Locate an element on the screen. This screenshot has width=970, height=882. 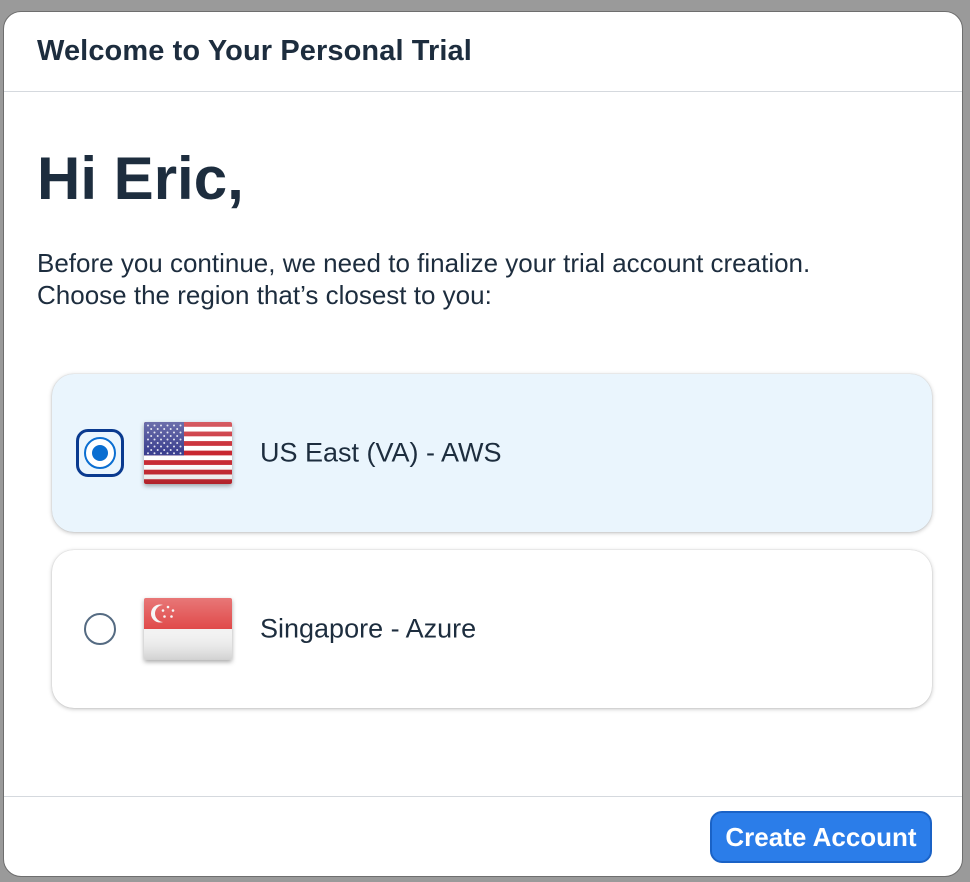
region-radio-singapore is located at coordinates (100, 629).